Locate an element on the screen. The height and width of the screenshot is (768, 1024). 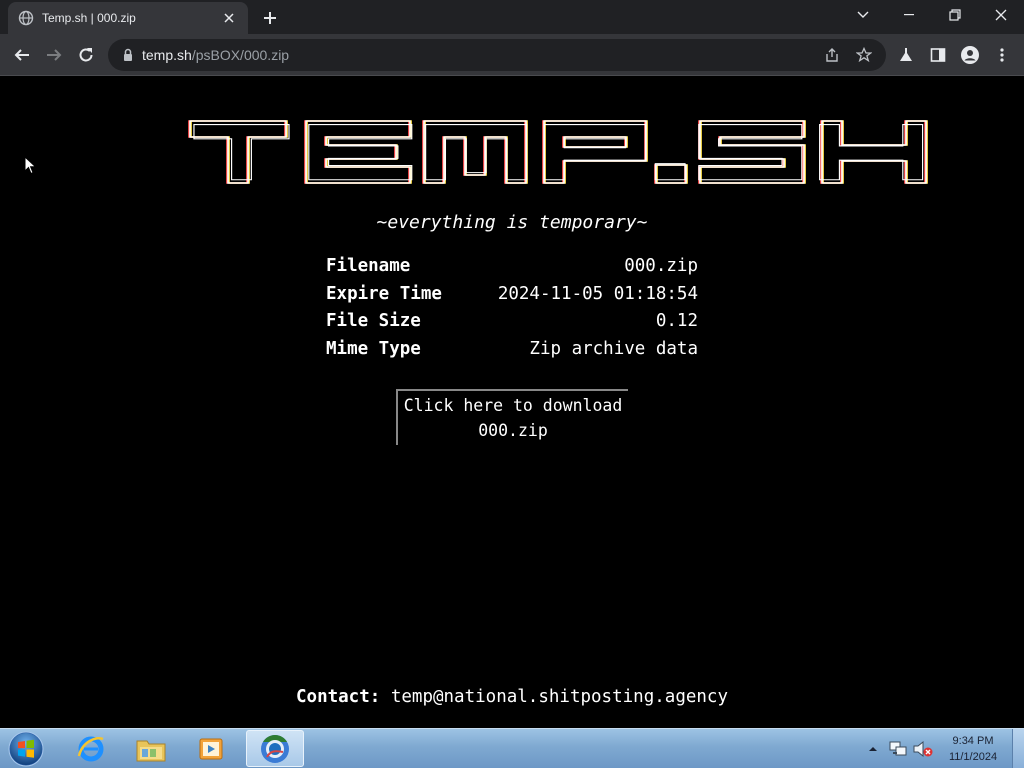
media-player-icon is located at coordinates (211, 748).